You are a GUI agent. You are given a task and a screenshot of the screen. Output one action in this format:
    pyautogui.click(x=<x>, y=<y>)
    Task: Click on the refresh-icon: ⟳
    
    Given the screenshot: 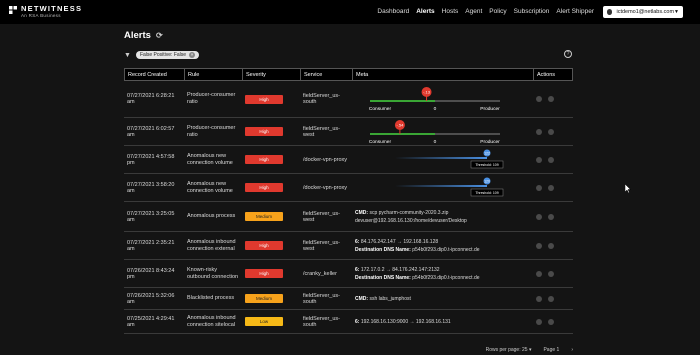 What is the action you would take?
    pyautogui.click(x=159, y=35)
    